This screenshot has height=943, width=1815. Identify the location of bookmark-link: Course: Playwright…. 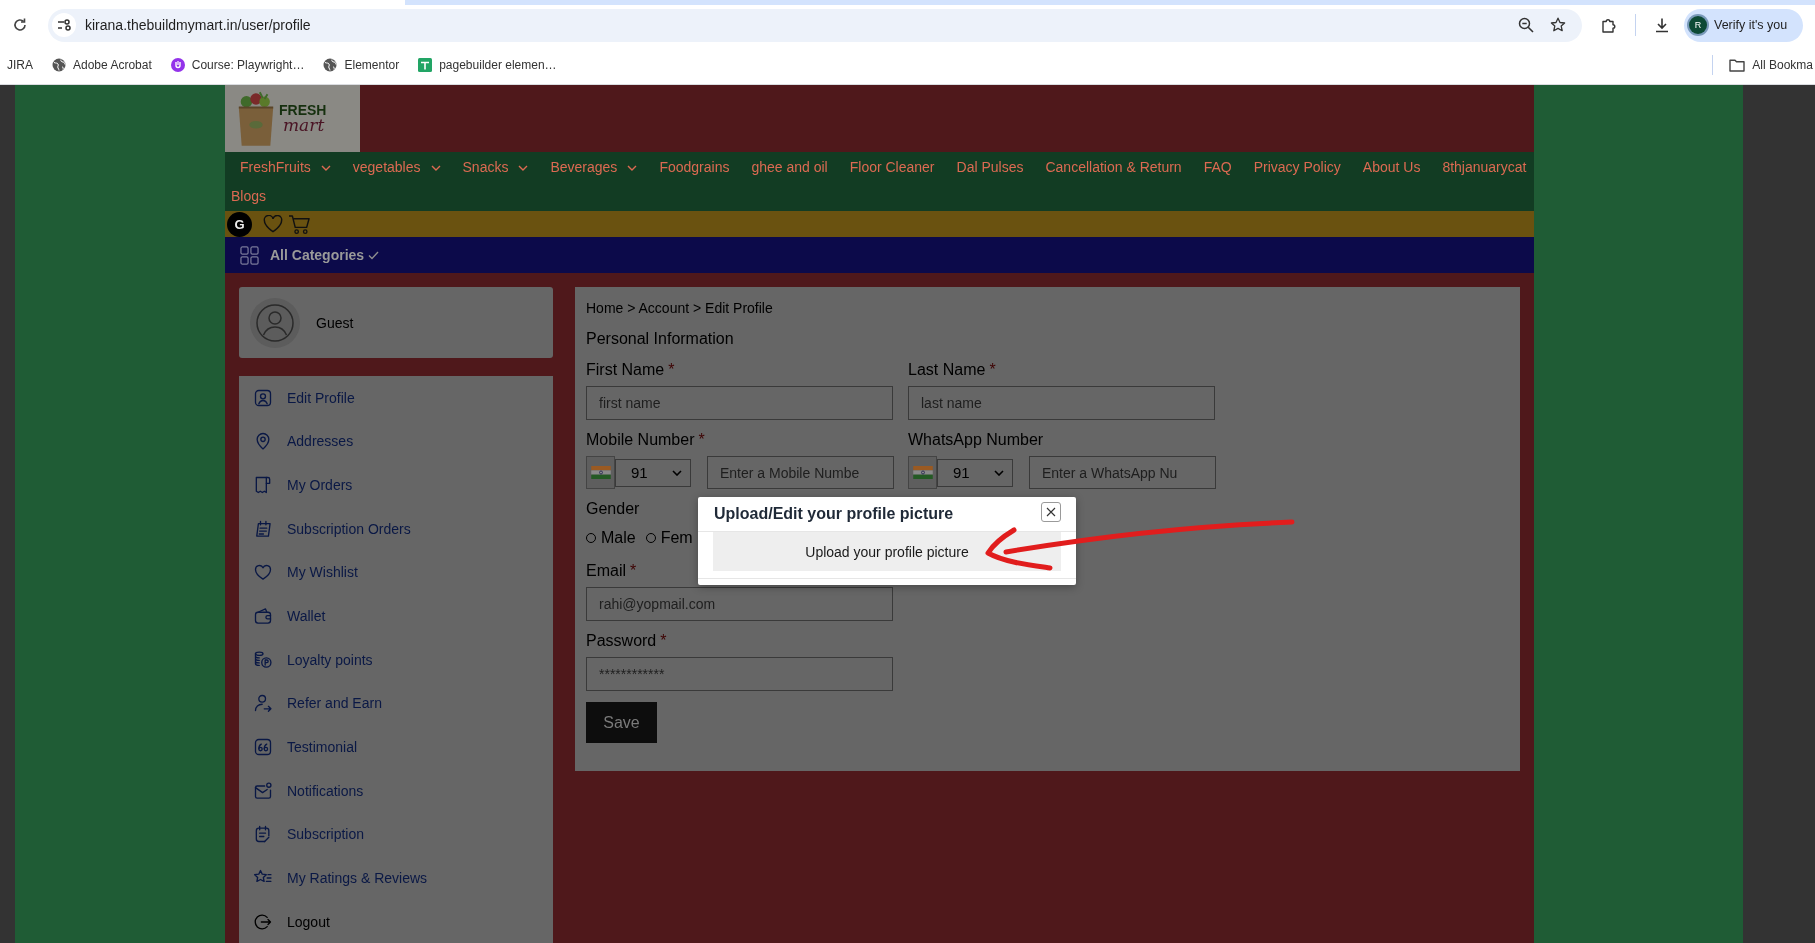
(237, 64).